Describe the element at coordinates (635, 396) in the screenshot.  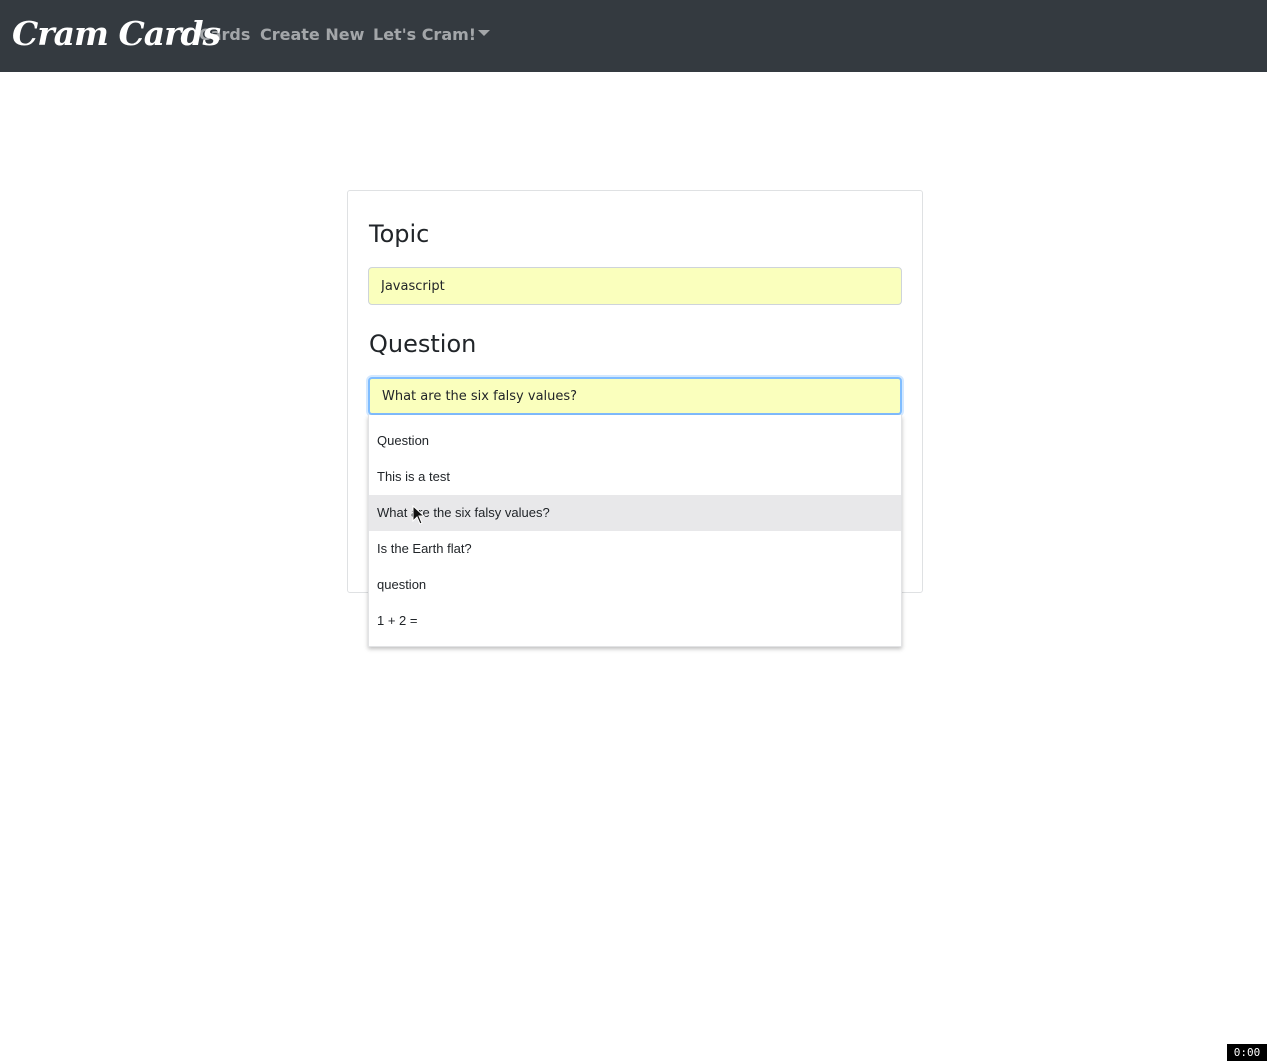
I see `question-input` at that location.